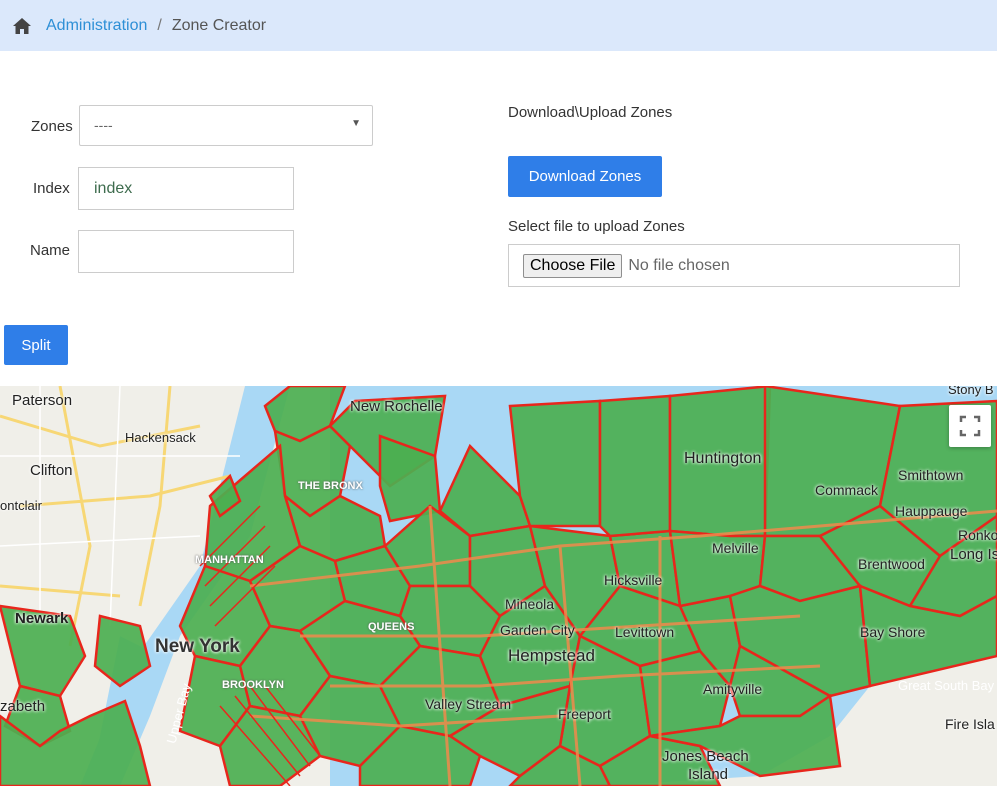 The height and width of the screenshot is (786, 997). I want to click on map-label-stony-brook: Stony B, so click(971, 391).